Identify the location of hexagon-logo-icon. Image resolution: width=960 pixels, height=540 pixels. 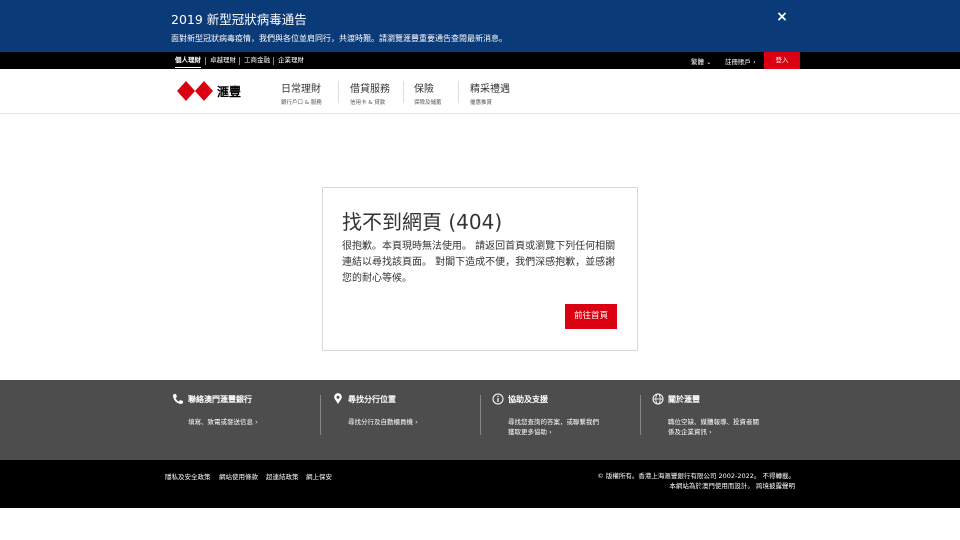
(195, 91).